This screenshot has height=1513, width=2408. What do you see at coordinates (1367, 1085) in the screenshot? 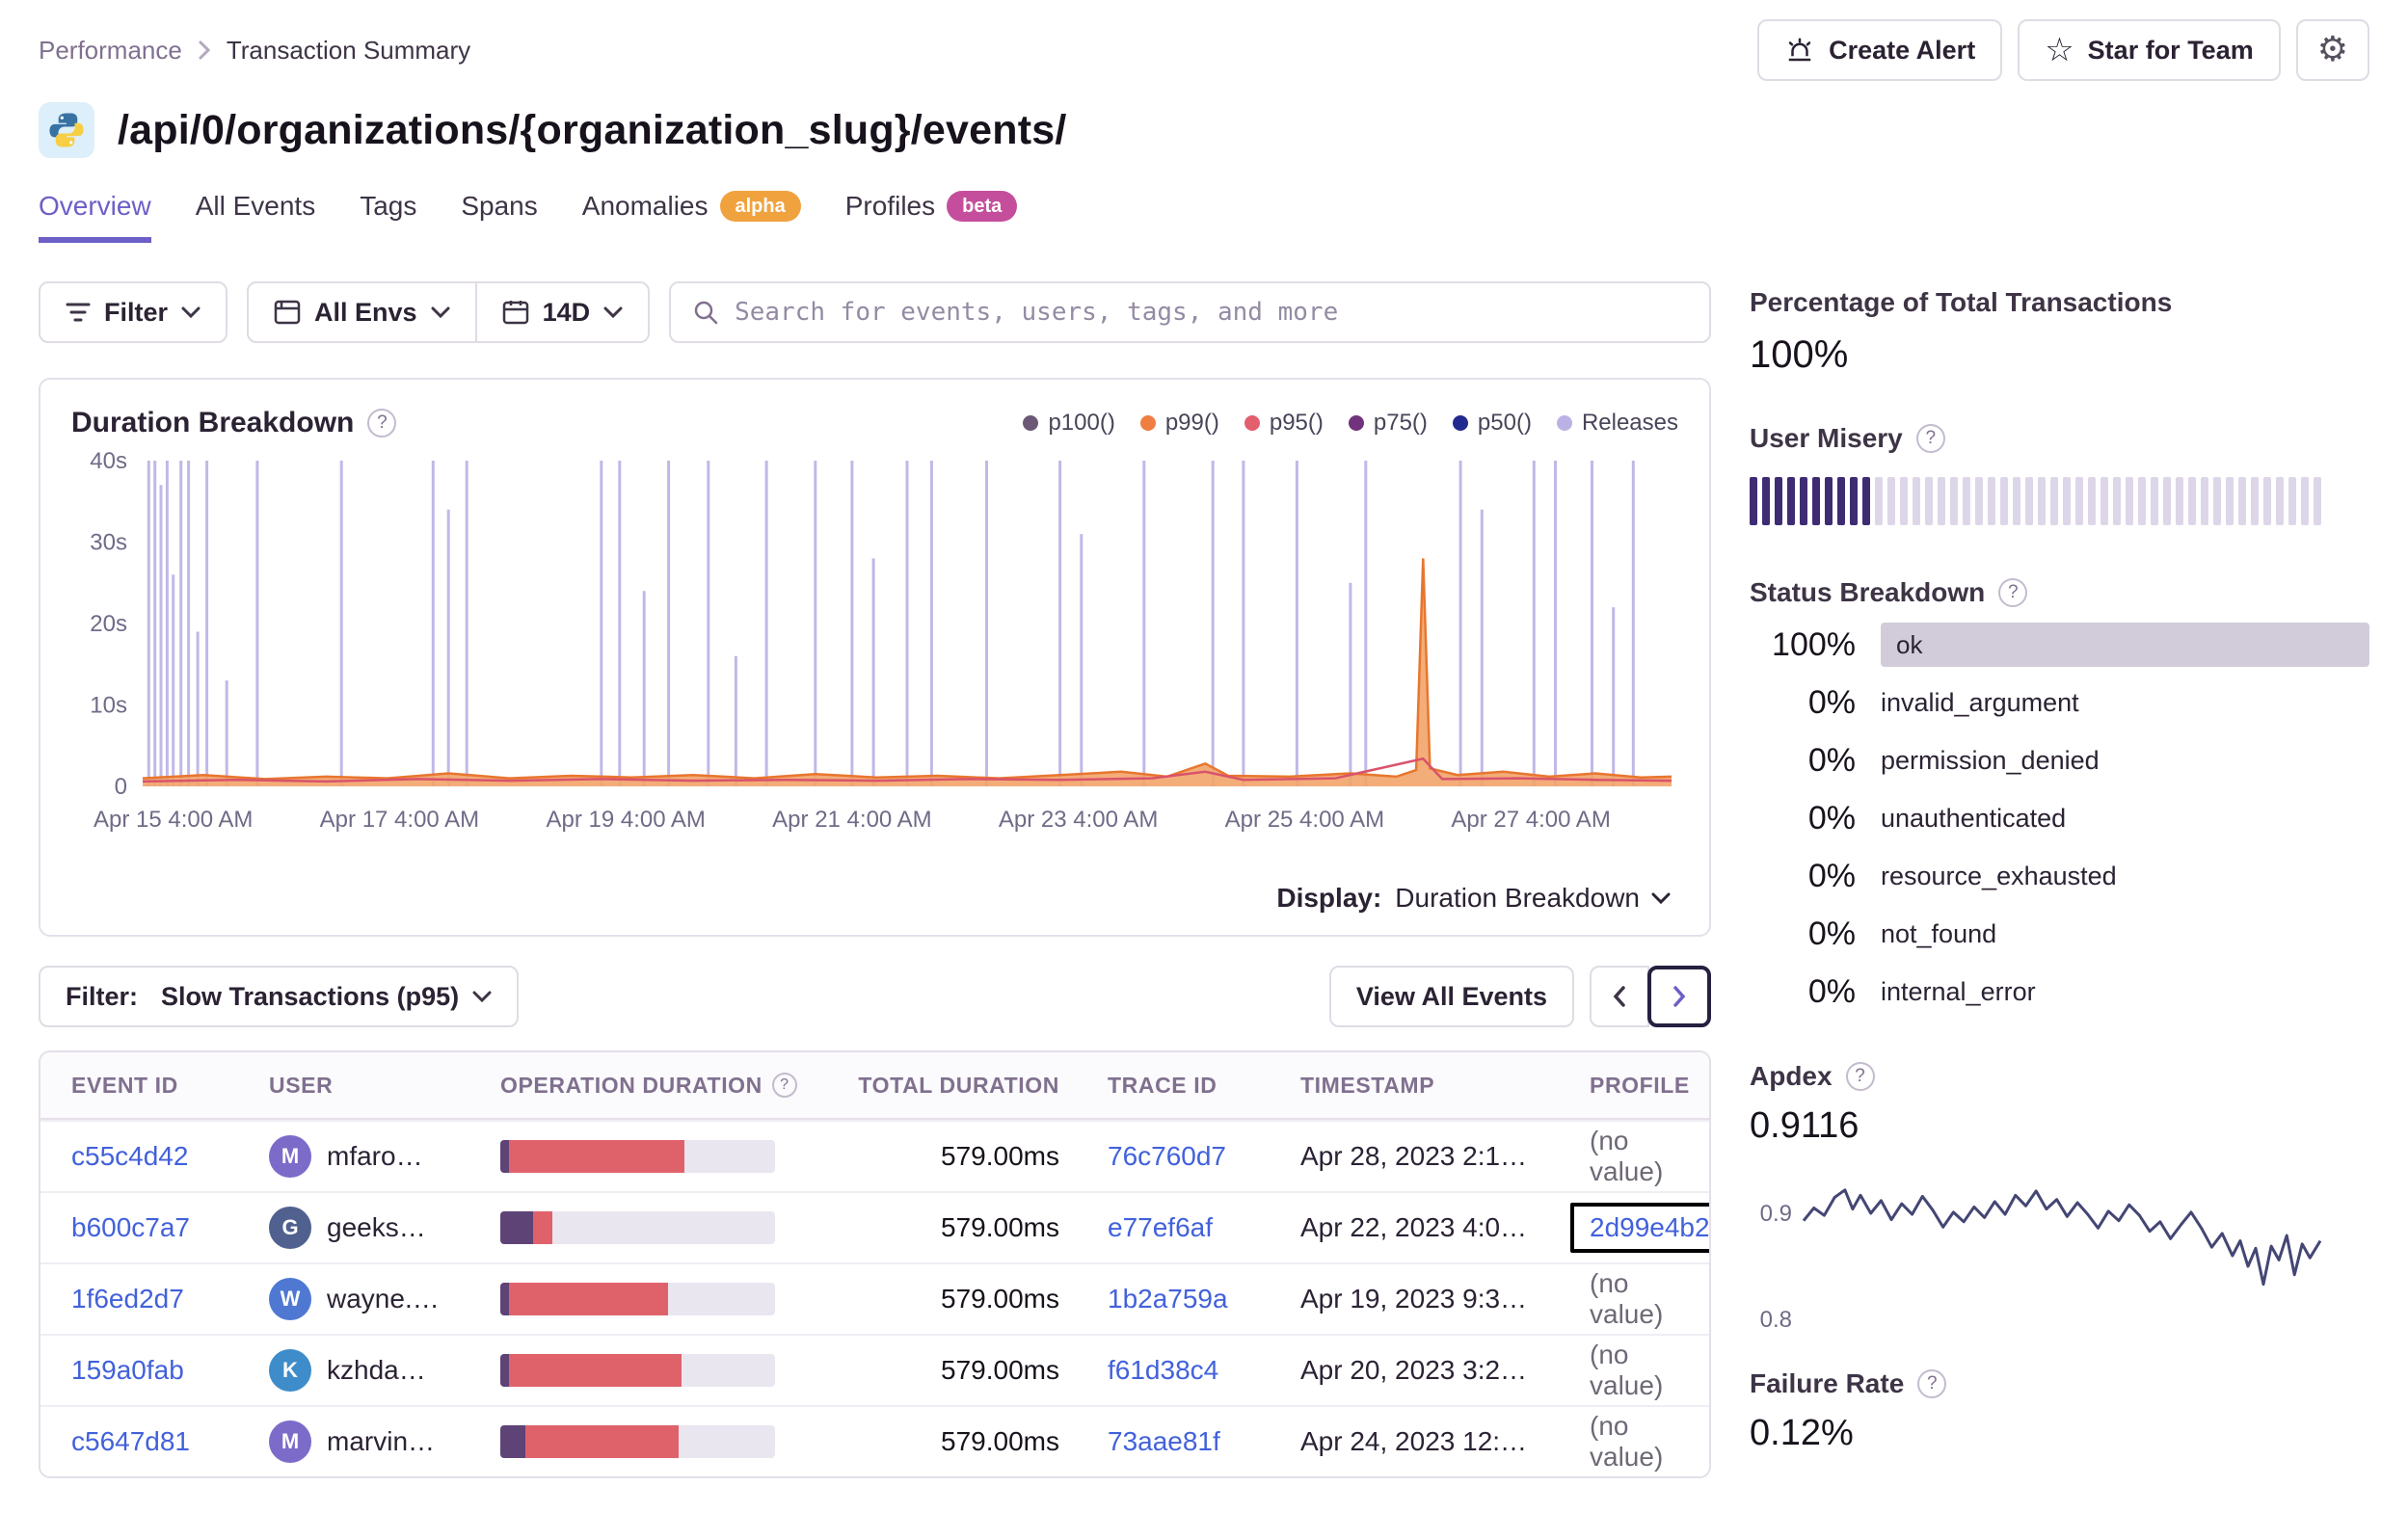
I see `column-timestamp: TIMESTAMP` at bounding box center [1367, 1085].